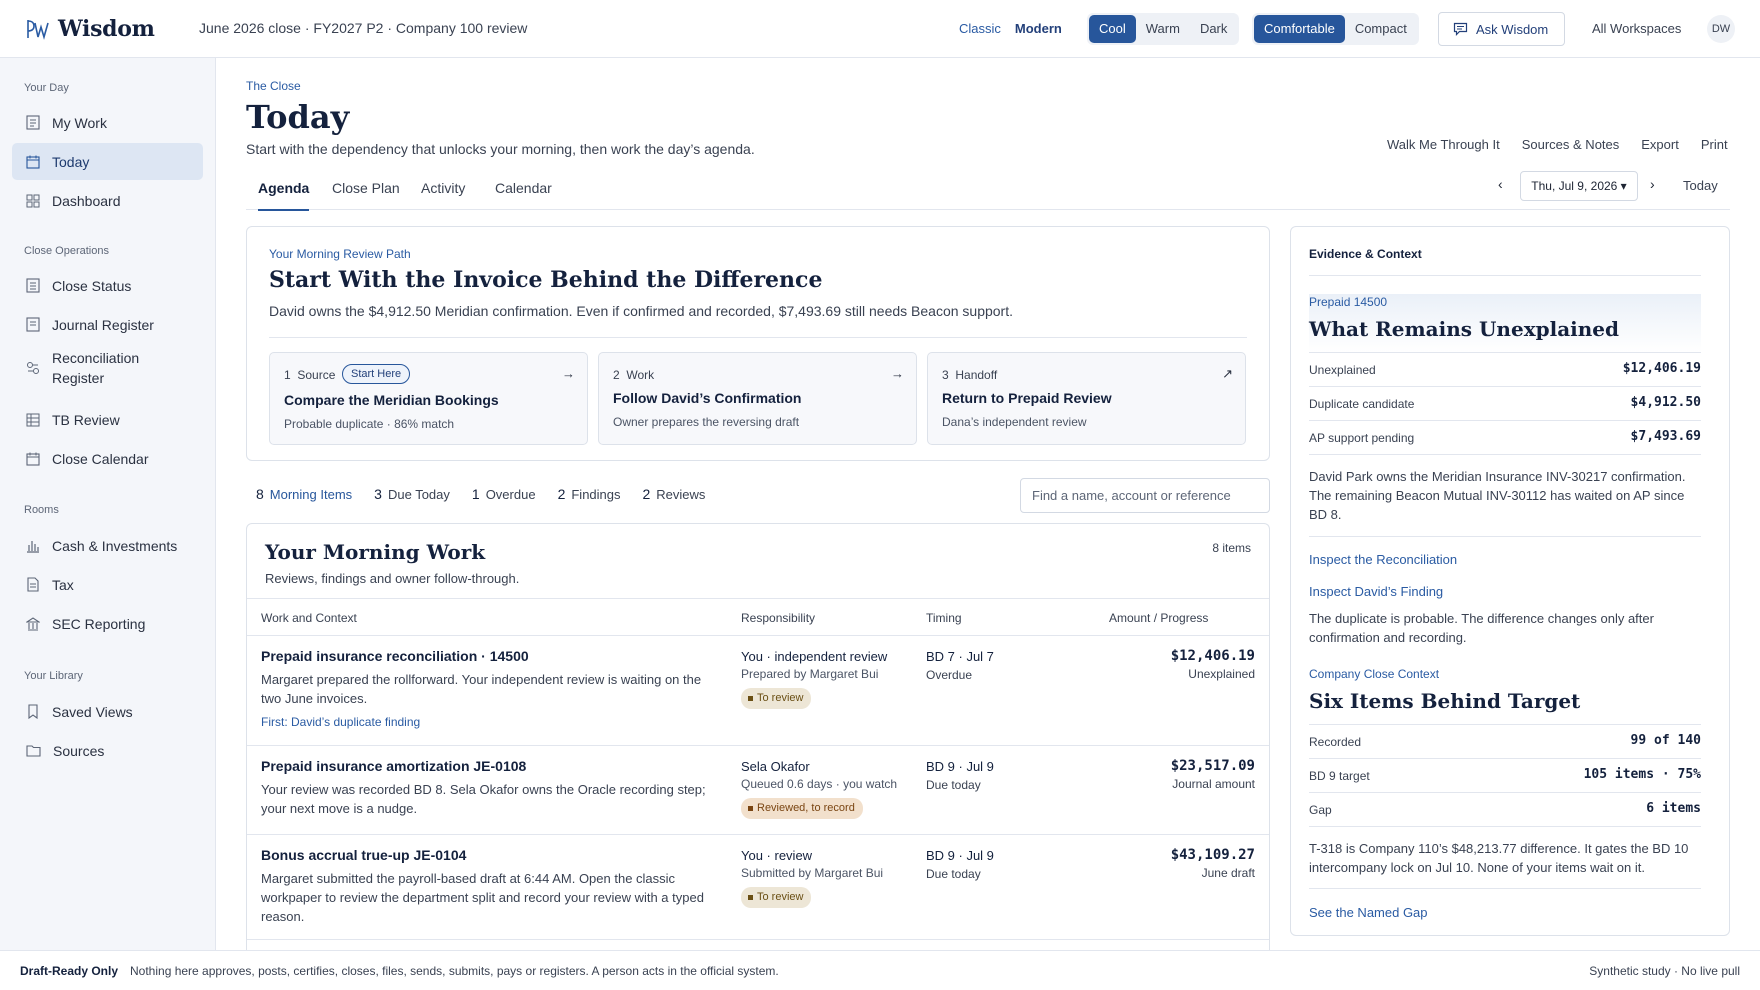 The height and width of the screenshot is (990, 1760). Describe the element at coordinates (1213, 29) in the screenshot. I see `theme-dark: Dark` at that location.